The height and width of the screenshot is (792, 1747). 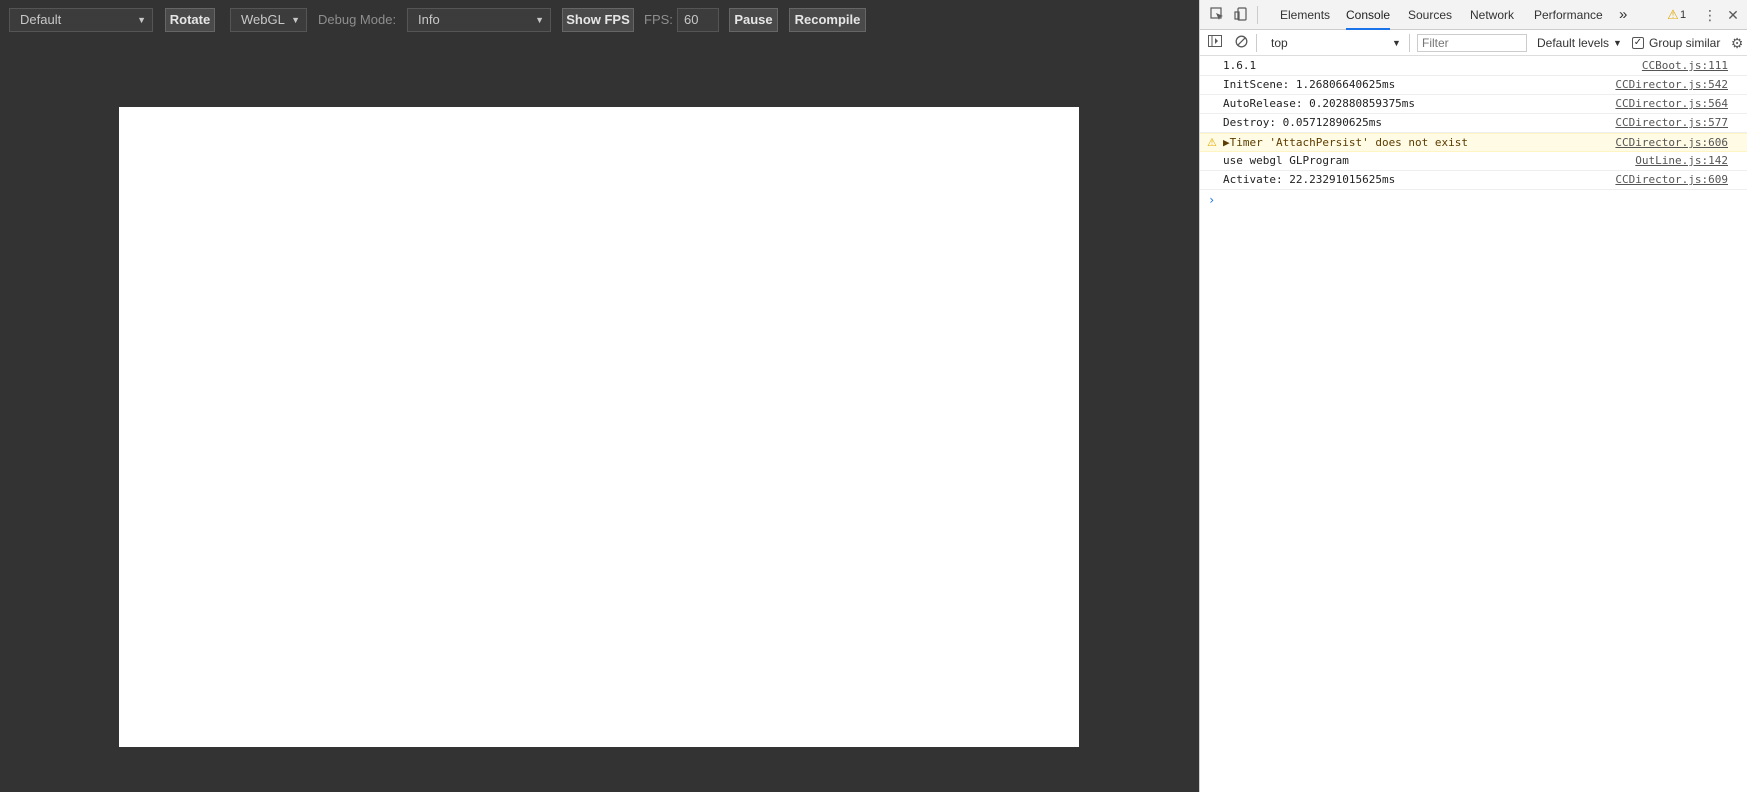 What do you see at coordinates (1215, 43) in the screenshot?
I see `sidebar-toggle-icon` at bounding box center [1215, 43].